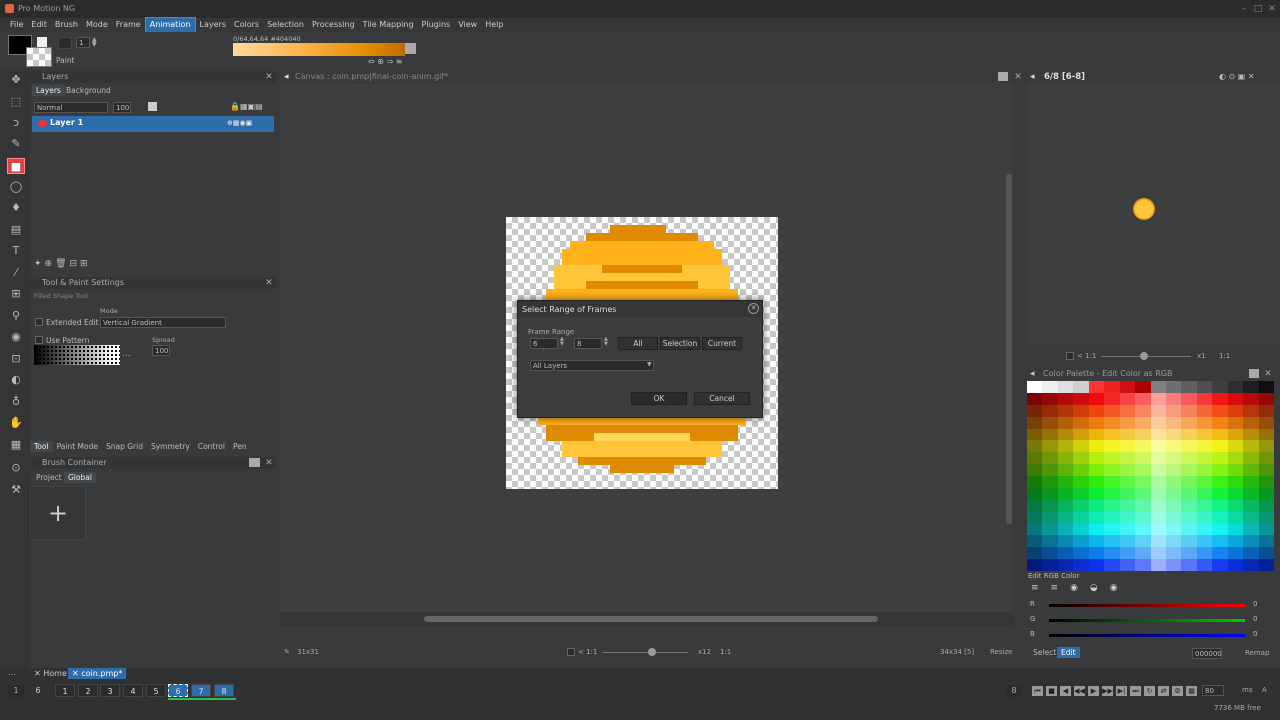 The width and height of the screenshot is (1280, 720). What do you see at coordinates (1213, 690) in the screenshot?
I see `speed-field: 80` at bounding box center [1213, 690].